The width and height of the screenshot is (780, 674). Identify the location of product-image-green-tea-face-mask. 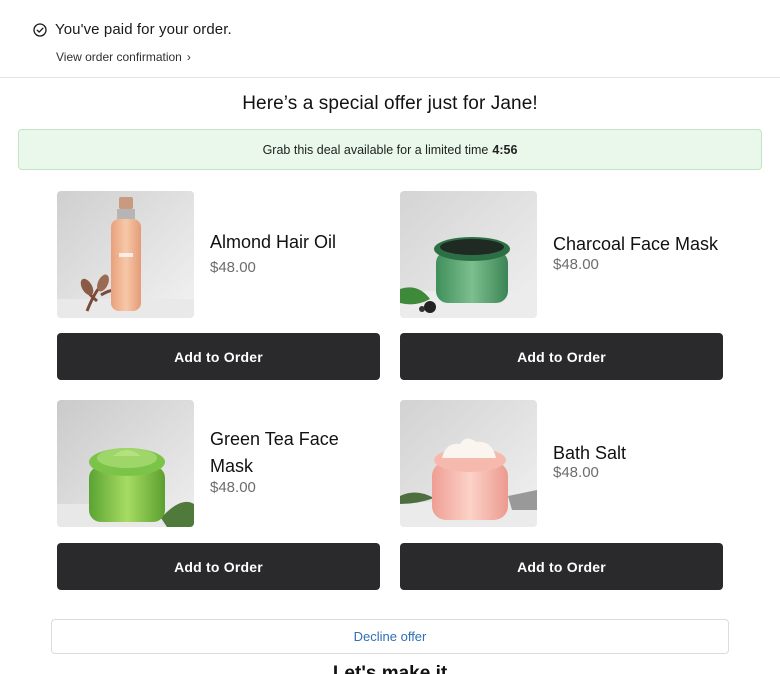
(125, 463).